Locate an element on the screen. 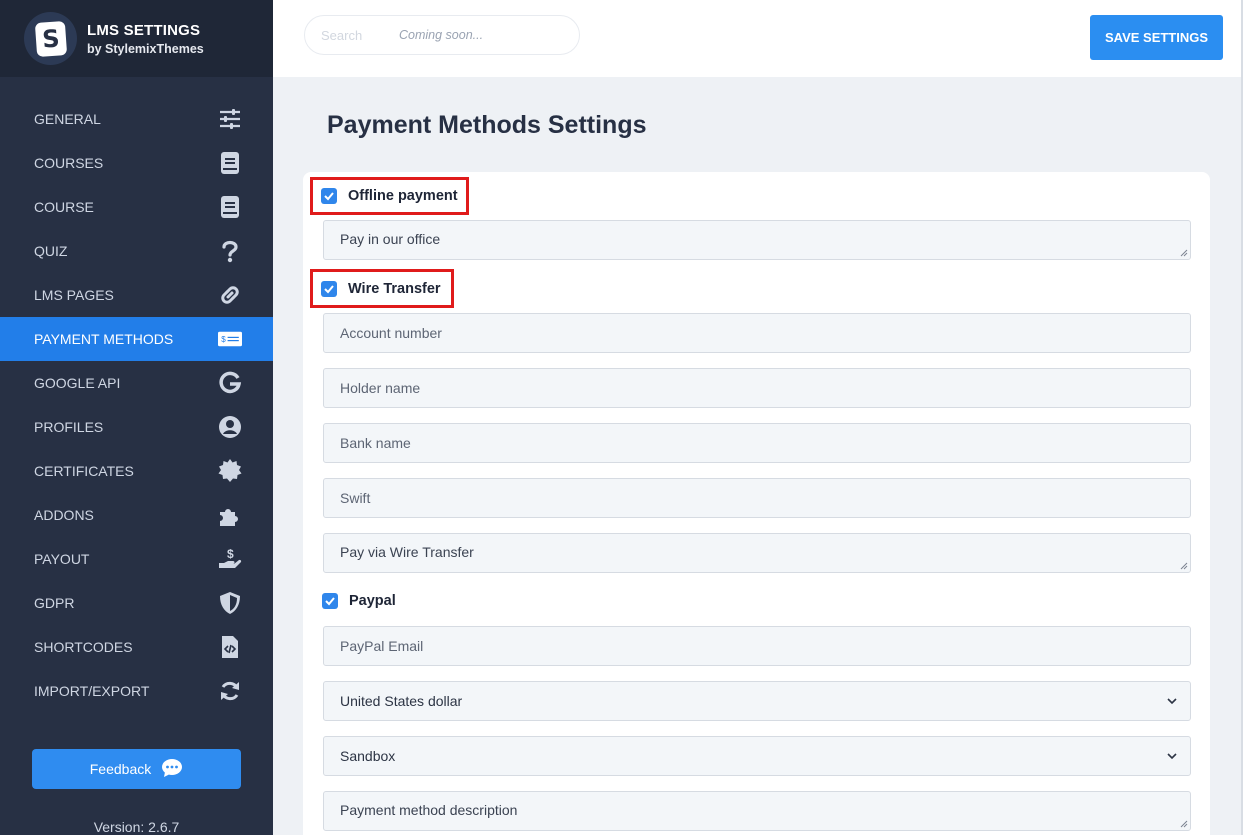 Image resolution: width=1243 pixels, height=835 pixels. sidebar-item-lms-pages: LMS PAGES is located at coordinates (136, 295).